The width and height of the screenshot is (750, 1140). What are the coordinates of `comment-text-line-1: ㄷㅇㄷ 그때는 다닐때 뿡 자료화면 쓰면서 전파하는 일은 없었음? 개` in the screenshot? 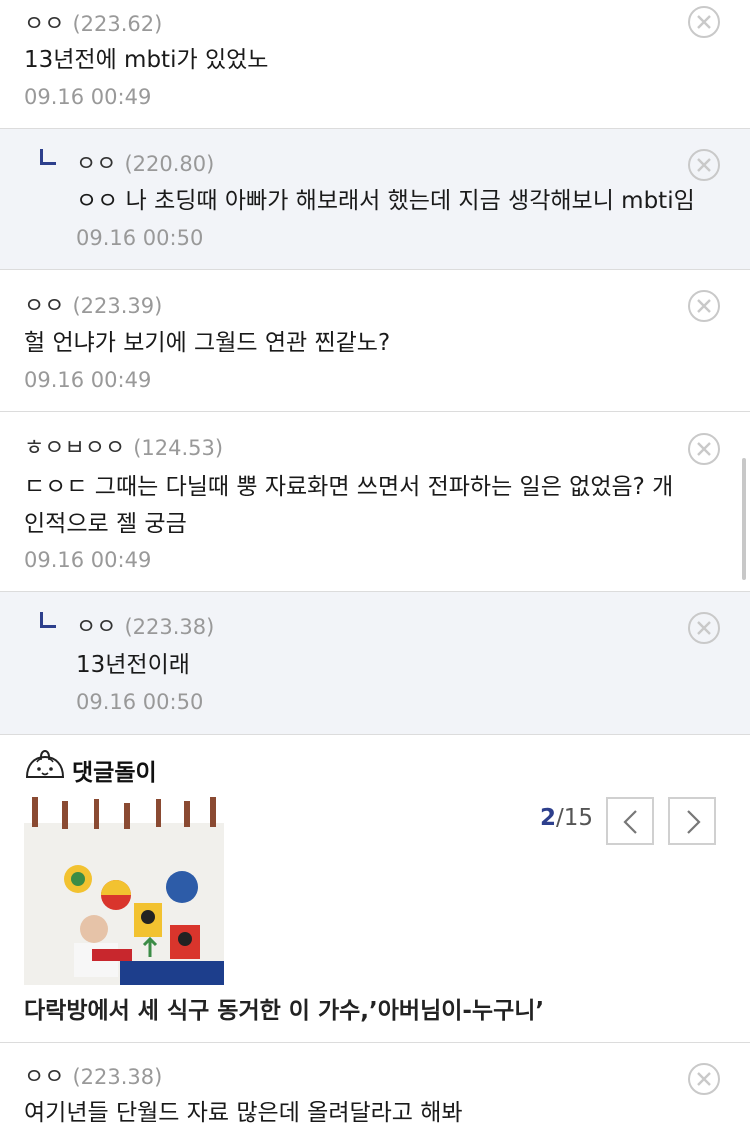 It's located at (349, 487).